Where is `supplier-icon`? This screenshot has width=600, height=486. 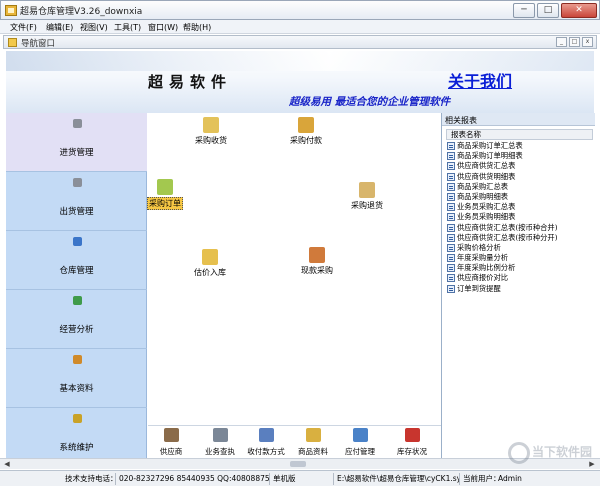
supplier-icon is located at coordinates (171, 435).